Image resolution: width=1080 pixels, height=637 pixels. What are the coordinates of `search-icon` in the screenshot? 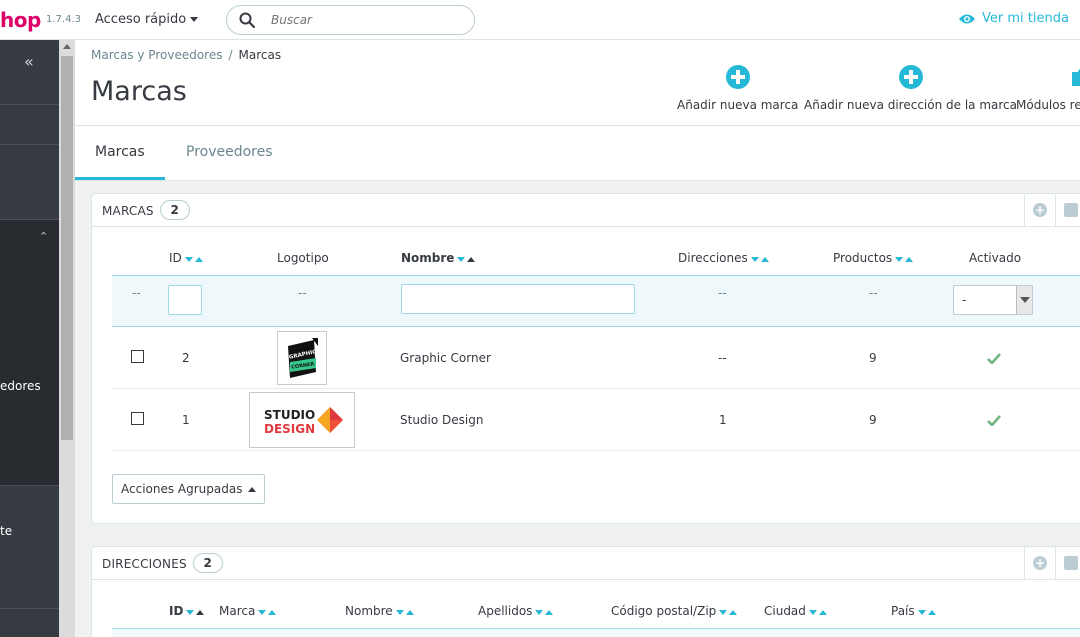 It's located at (247, 20).